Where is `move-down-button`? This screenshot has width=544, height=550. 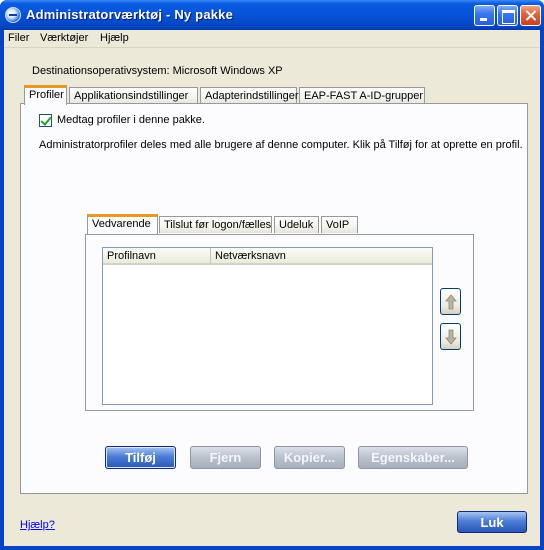
move-down-button is located at coordinates (450, 336).